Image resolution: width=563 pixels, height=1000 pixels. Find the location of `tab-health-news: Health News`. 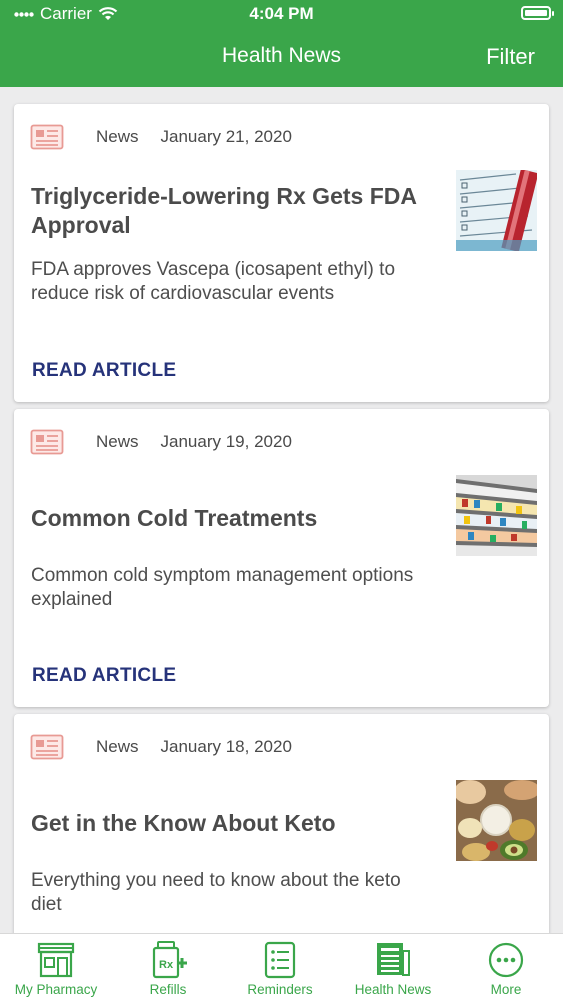

tab-health-news: Health News is located at coordinates (393, 967).